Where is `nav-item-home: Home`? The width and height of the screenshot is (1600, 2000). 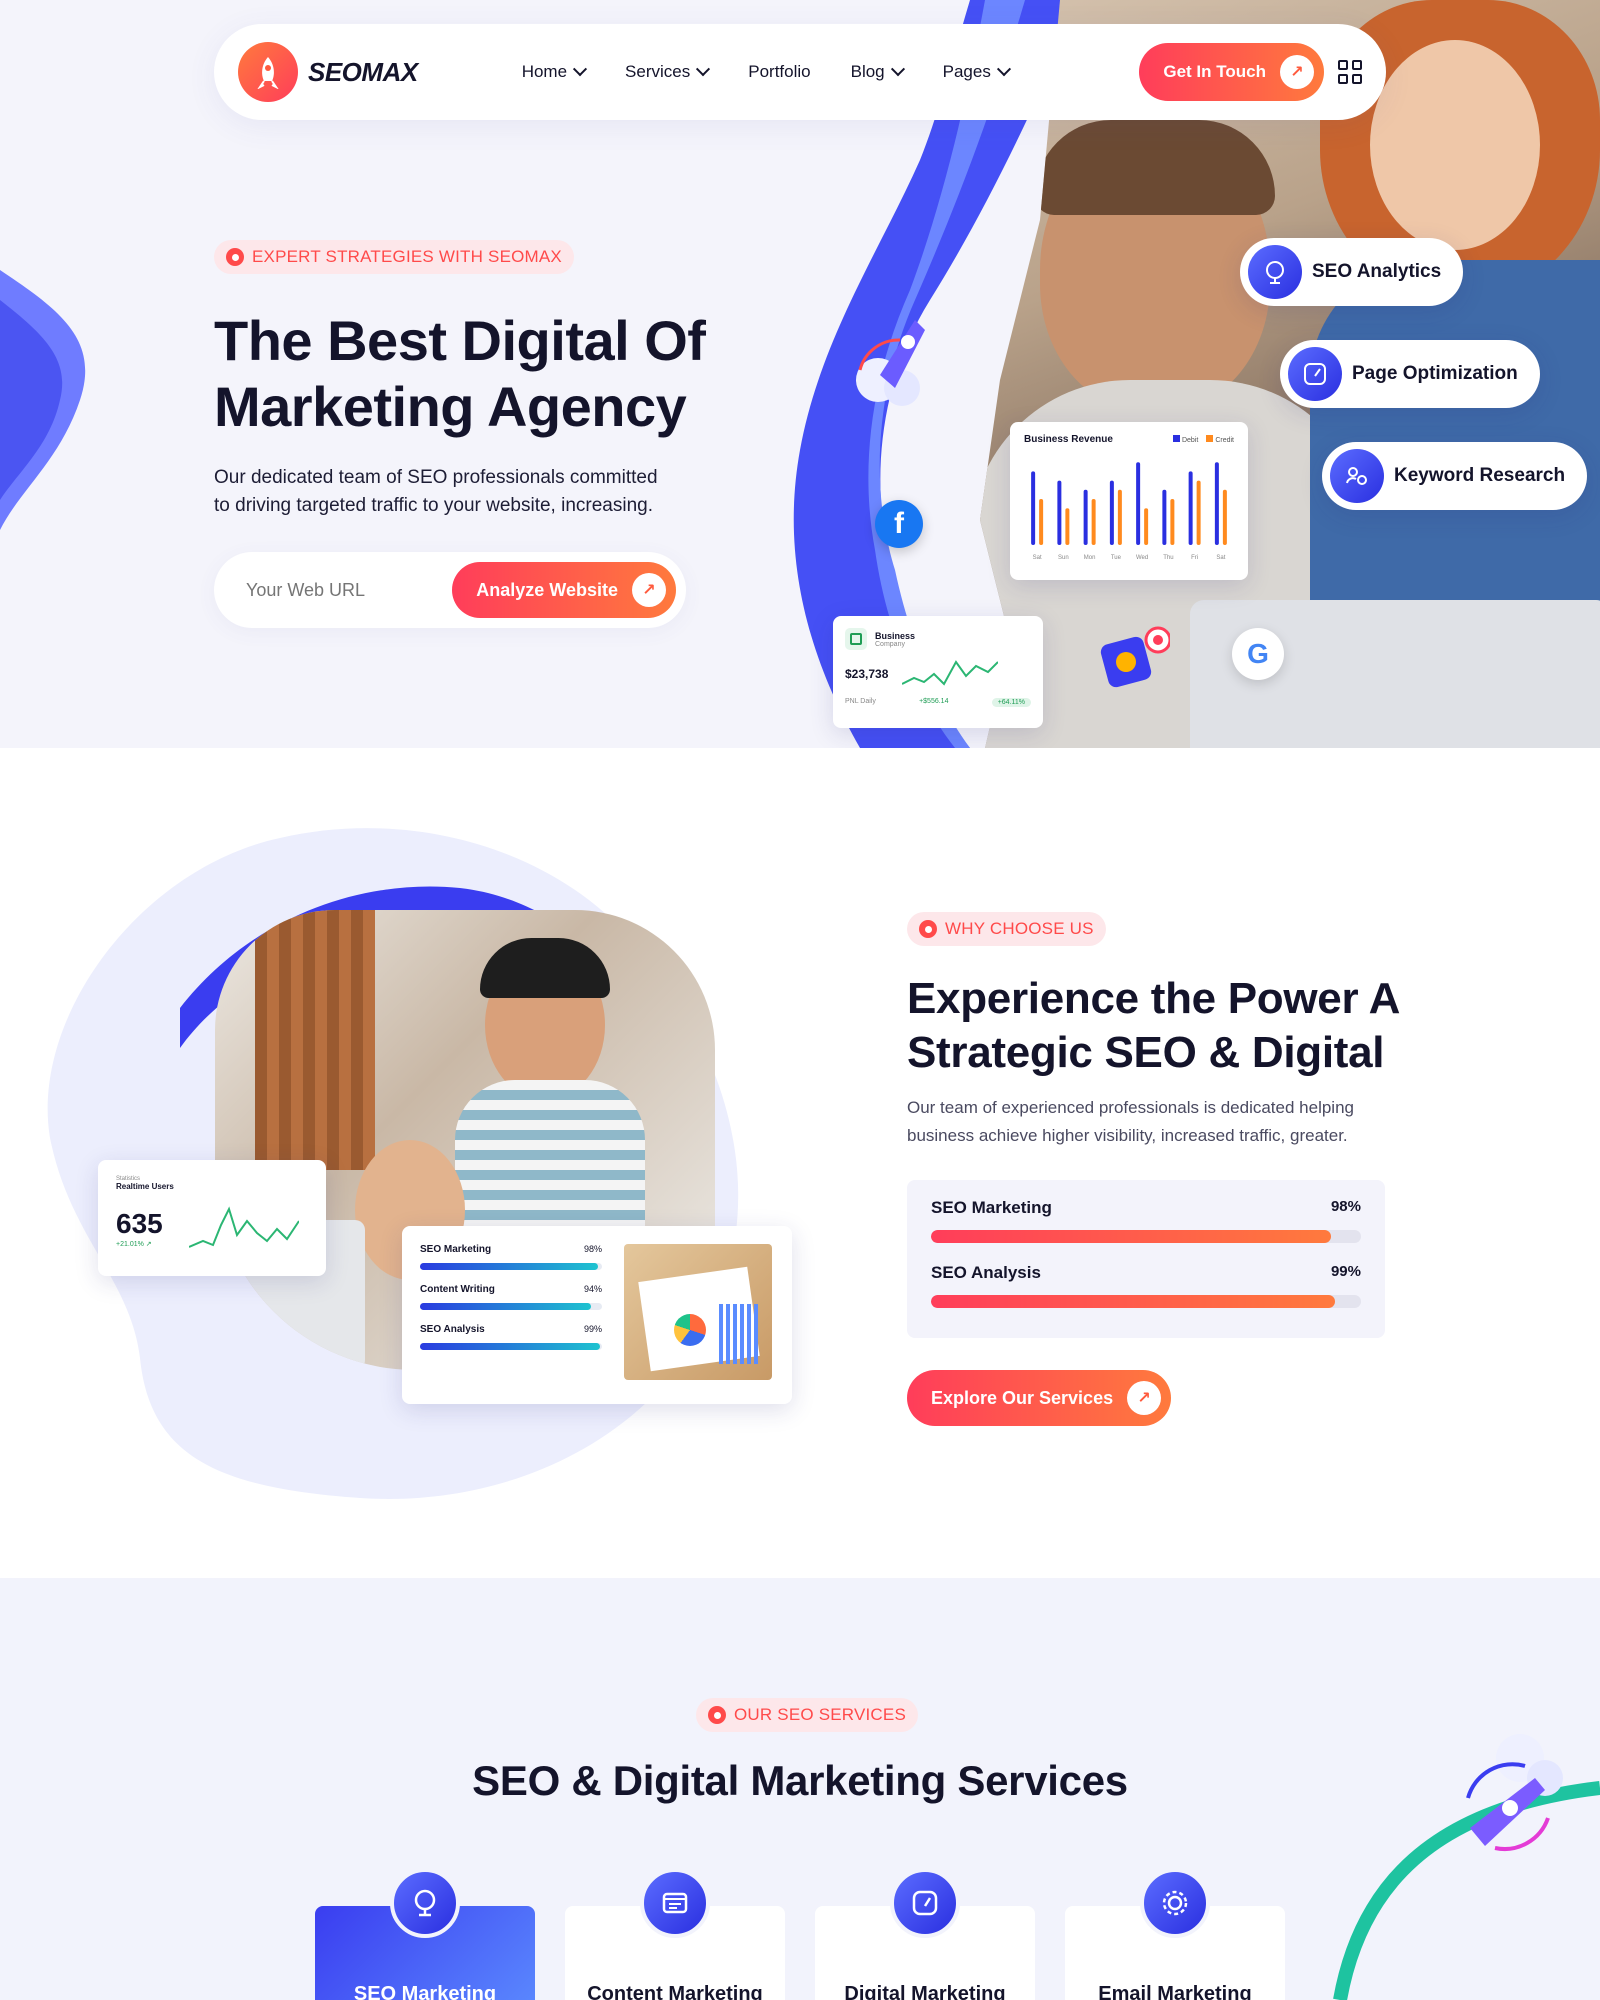
nav-item-home: Home is located at coordinates (555, 72).